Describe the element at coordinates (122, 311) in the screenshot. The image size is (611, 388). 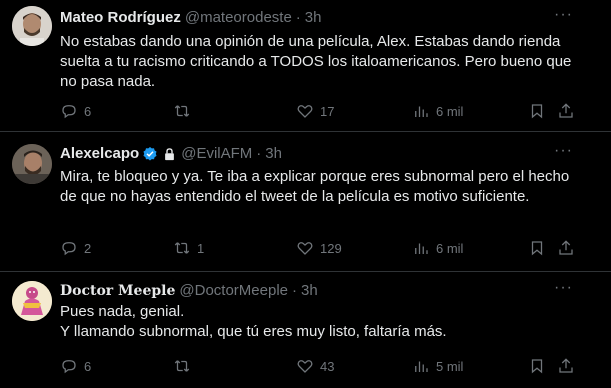
I see `tweet-text-line: Pues nada, genial.` at that location.